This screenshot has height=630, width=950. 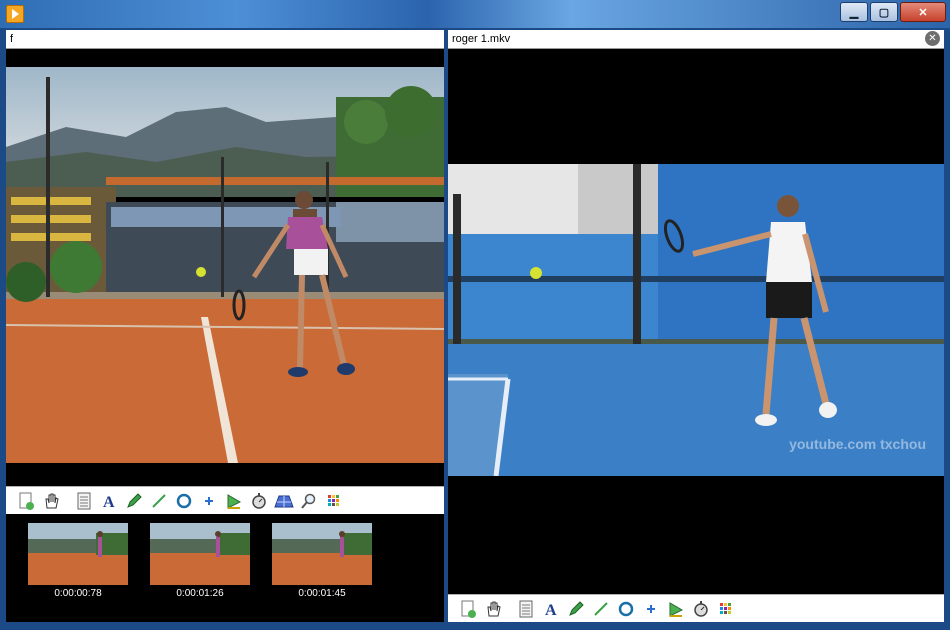 What do you see at coordinates (12, 39) in the screenshot?
I see `left-pane-title: f` at bounding box center [12, 39].